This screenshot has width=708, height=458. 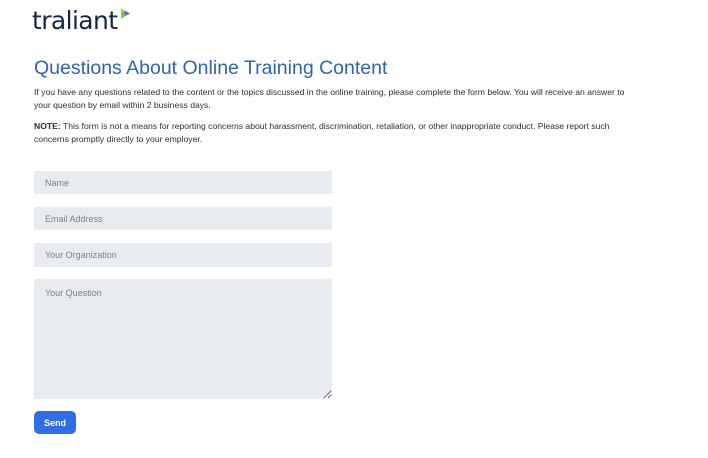 I want to click on send-button: Send, so click(x=55, y=422).